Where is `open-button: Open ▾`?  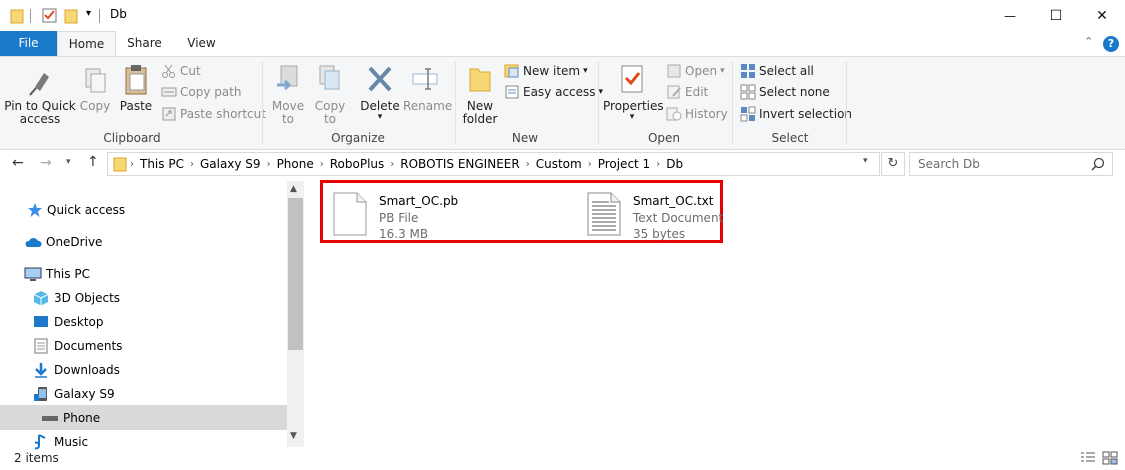
open-button: Open ▾ is located at coordinates (695, 71).